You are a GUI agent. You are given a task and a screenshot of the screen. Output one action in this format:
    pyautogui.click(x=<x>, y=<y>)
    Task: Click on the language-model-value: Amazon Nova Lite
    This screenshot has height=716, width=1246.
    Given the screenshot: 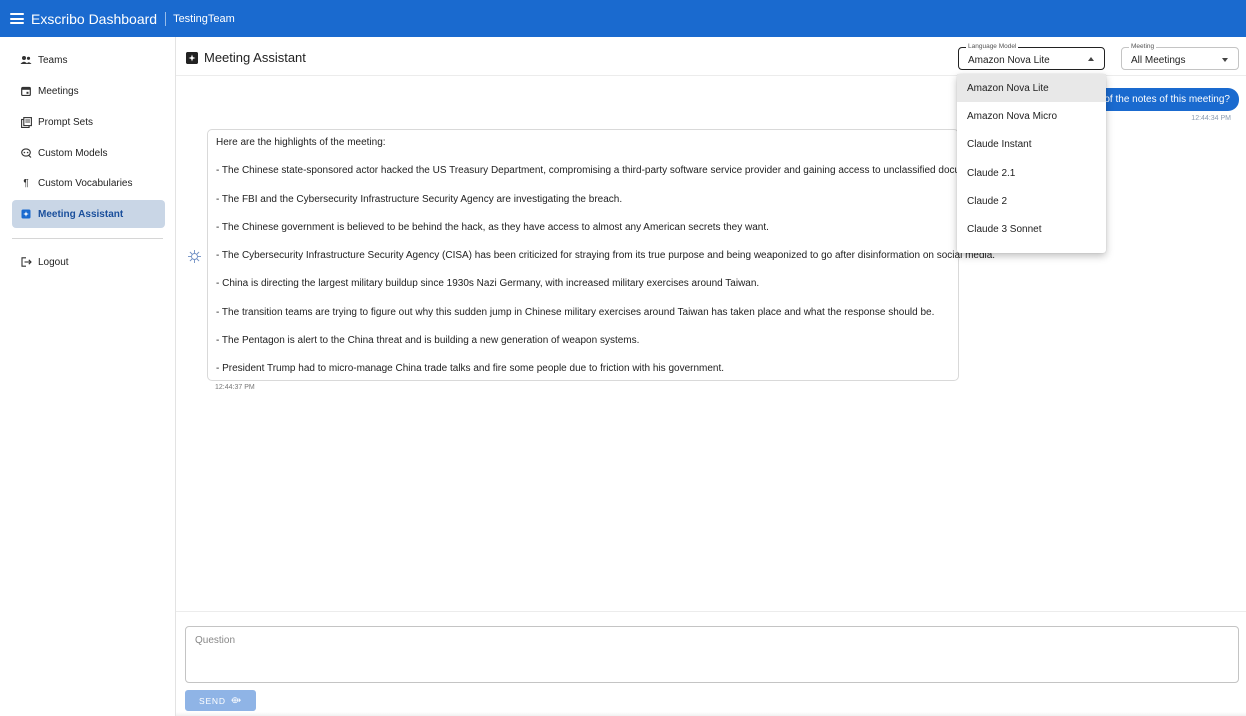 What is the action you would take?
    pyautogui.click(x=1009, y=60)
    